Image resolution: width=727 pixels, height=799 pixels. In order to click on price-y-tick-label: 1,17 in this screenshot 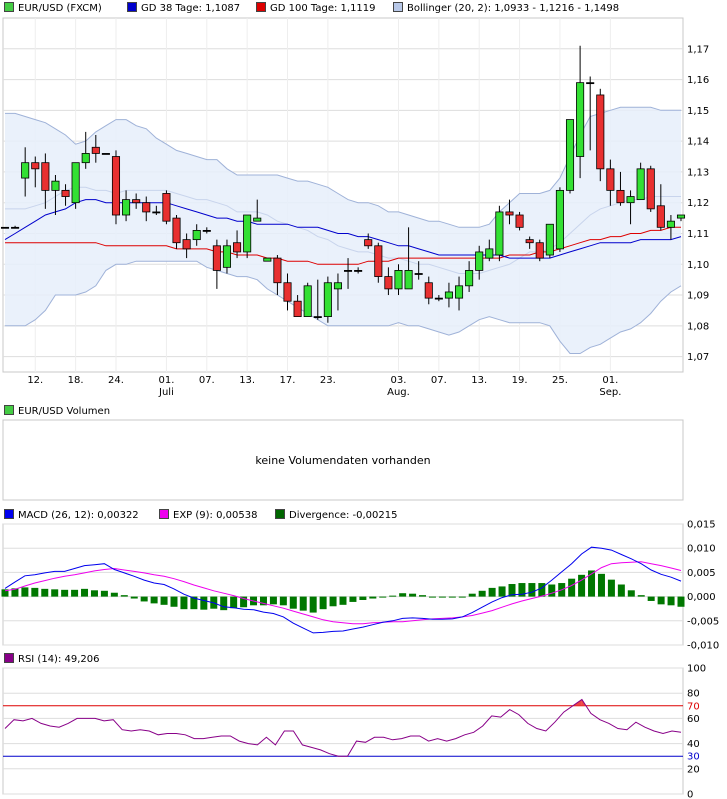, I will do `click(698, 49)`.